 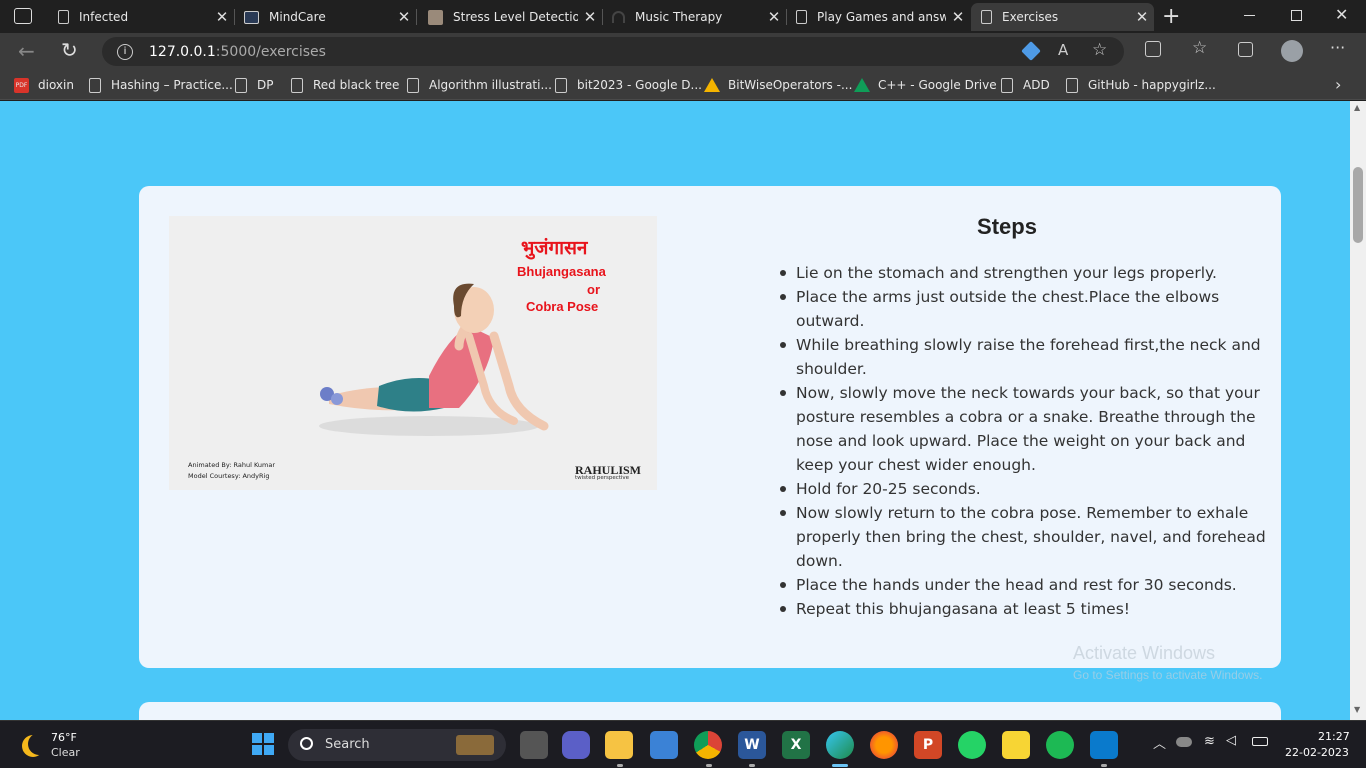 What do you see at coordinates (712, 85) in the screenshot?
I see `drive-icon` at bounding box center [712, 85].